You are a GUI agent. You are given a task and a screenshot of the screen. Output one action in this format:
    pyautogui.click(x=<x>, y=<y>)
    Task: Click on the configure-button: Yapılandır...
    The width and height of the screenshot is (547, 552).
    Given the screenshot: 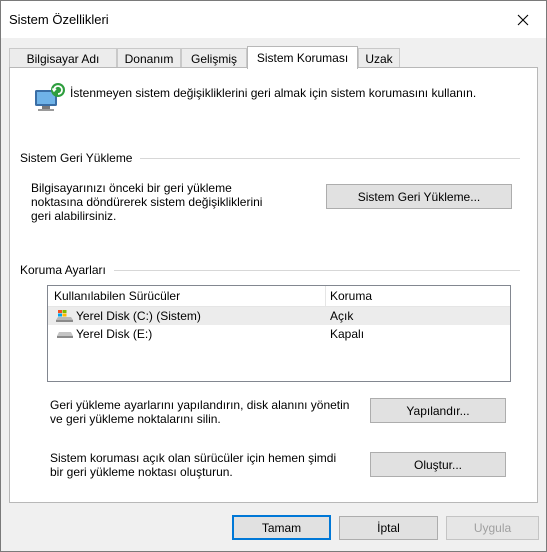 What is the action you would take?
    pyautogui.click(x=438, y=410)
    